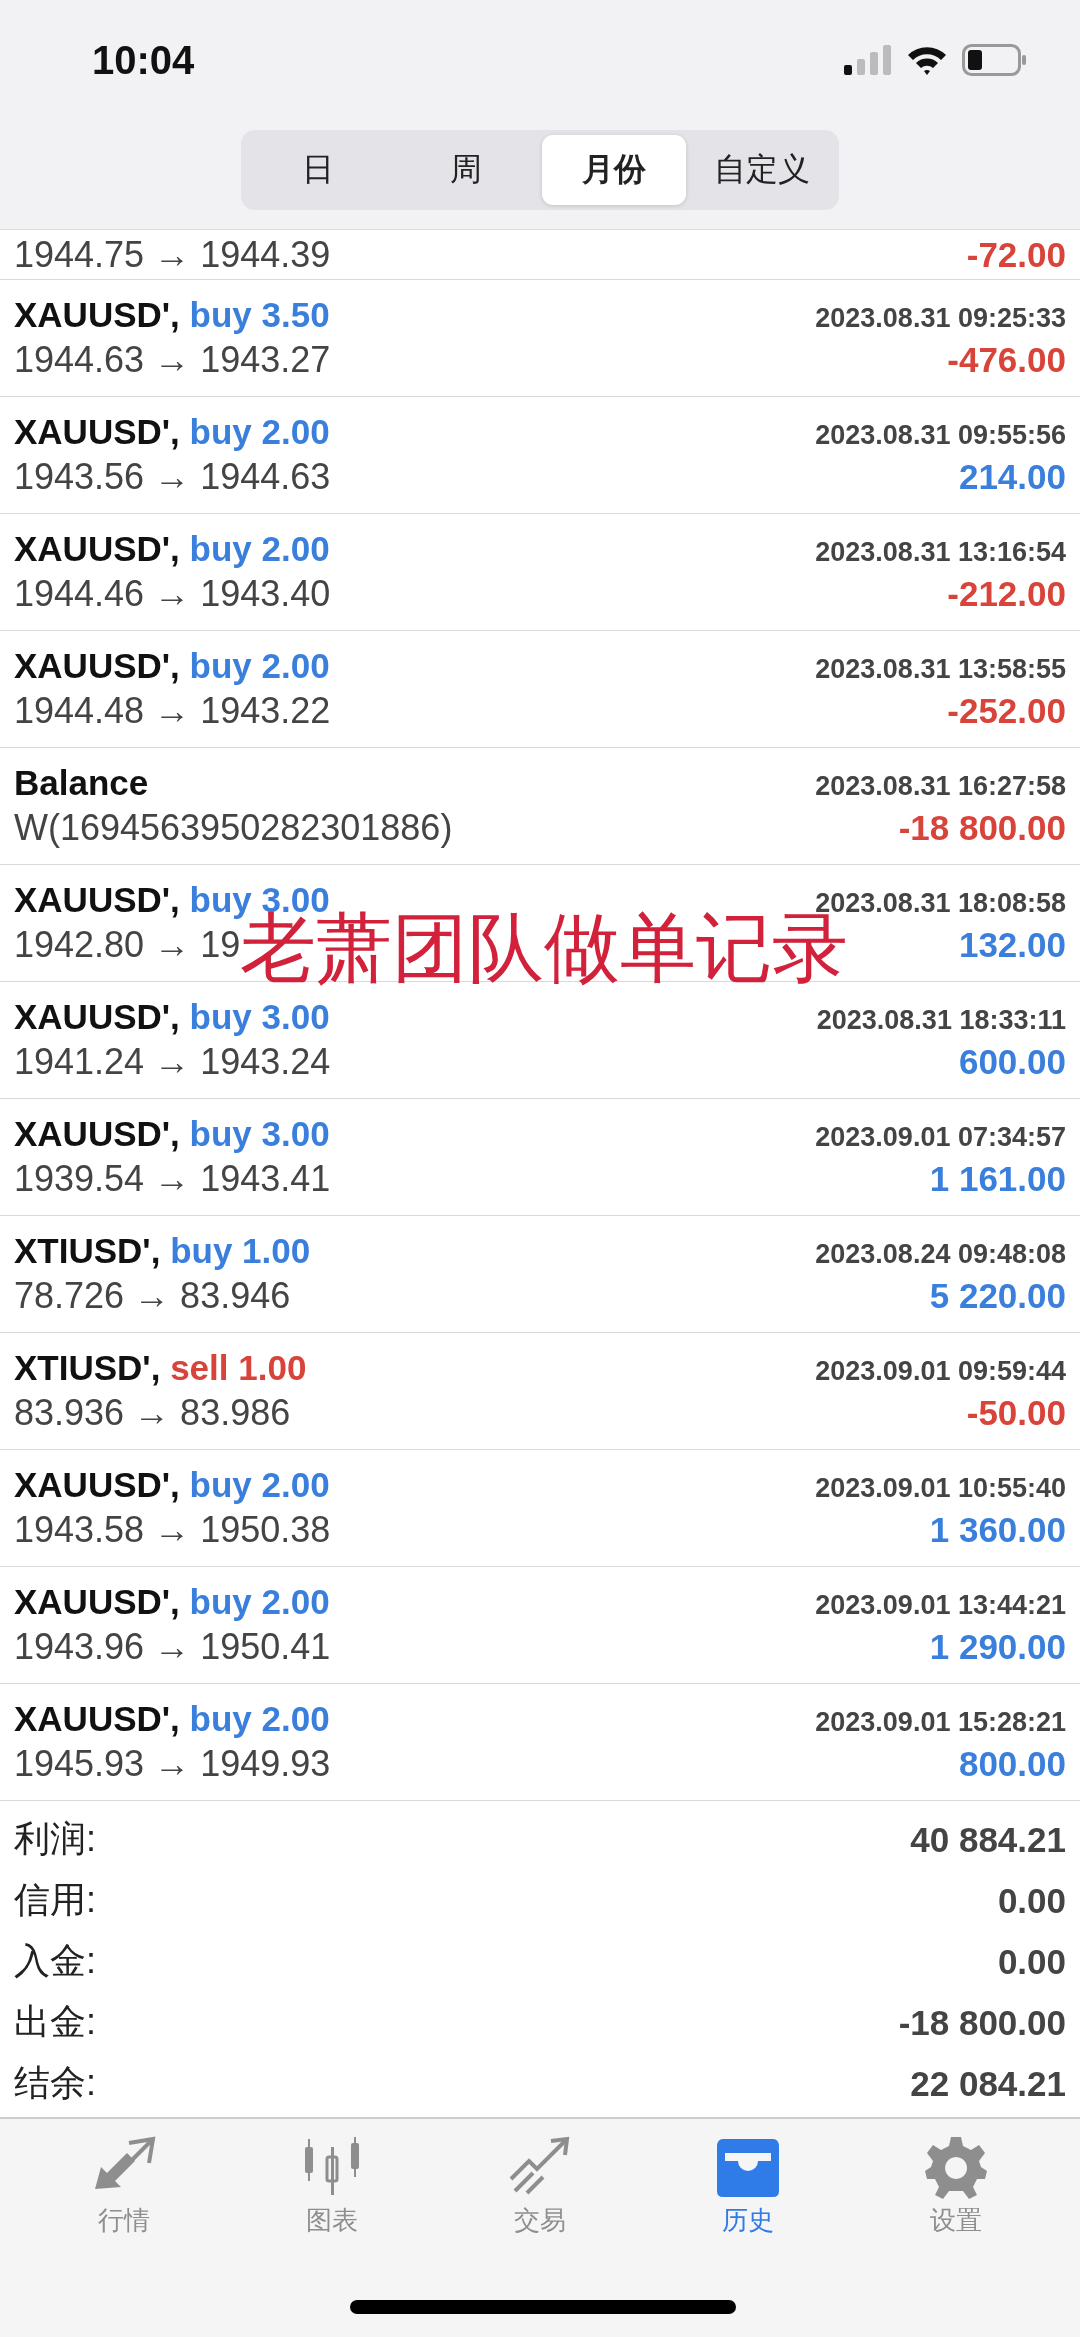 The width and height of the screenshot is (1080, 2337). Describe the element at coordinates (940, 1371) in the screenshot. I see `deal-time: 2023.09.01 09:59:44` at that location.